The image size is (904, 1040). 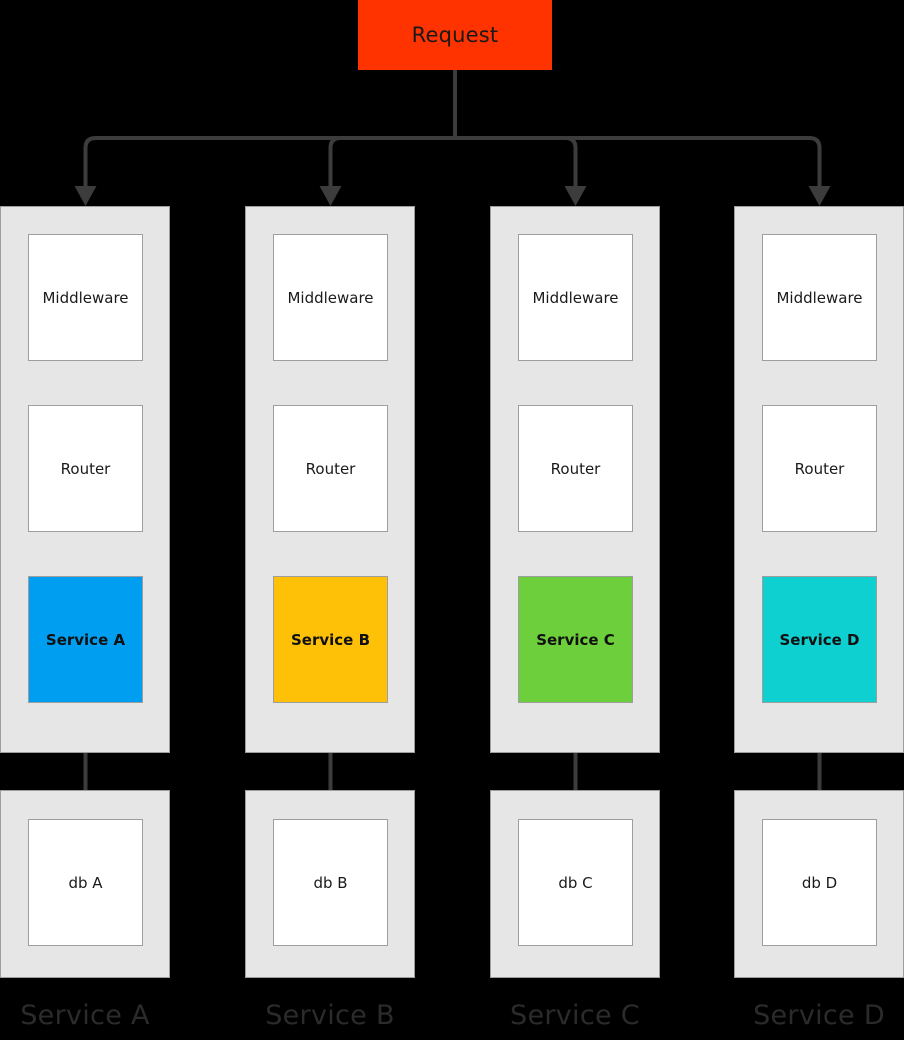 I want to click on column-caption-c: Service C, so click(x=575, y=1015).